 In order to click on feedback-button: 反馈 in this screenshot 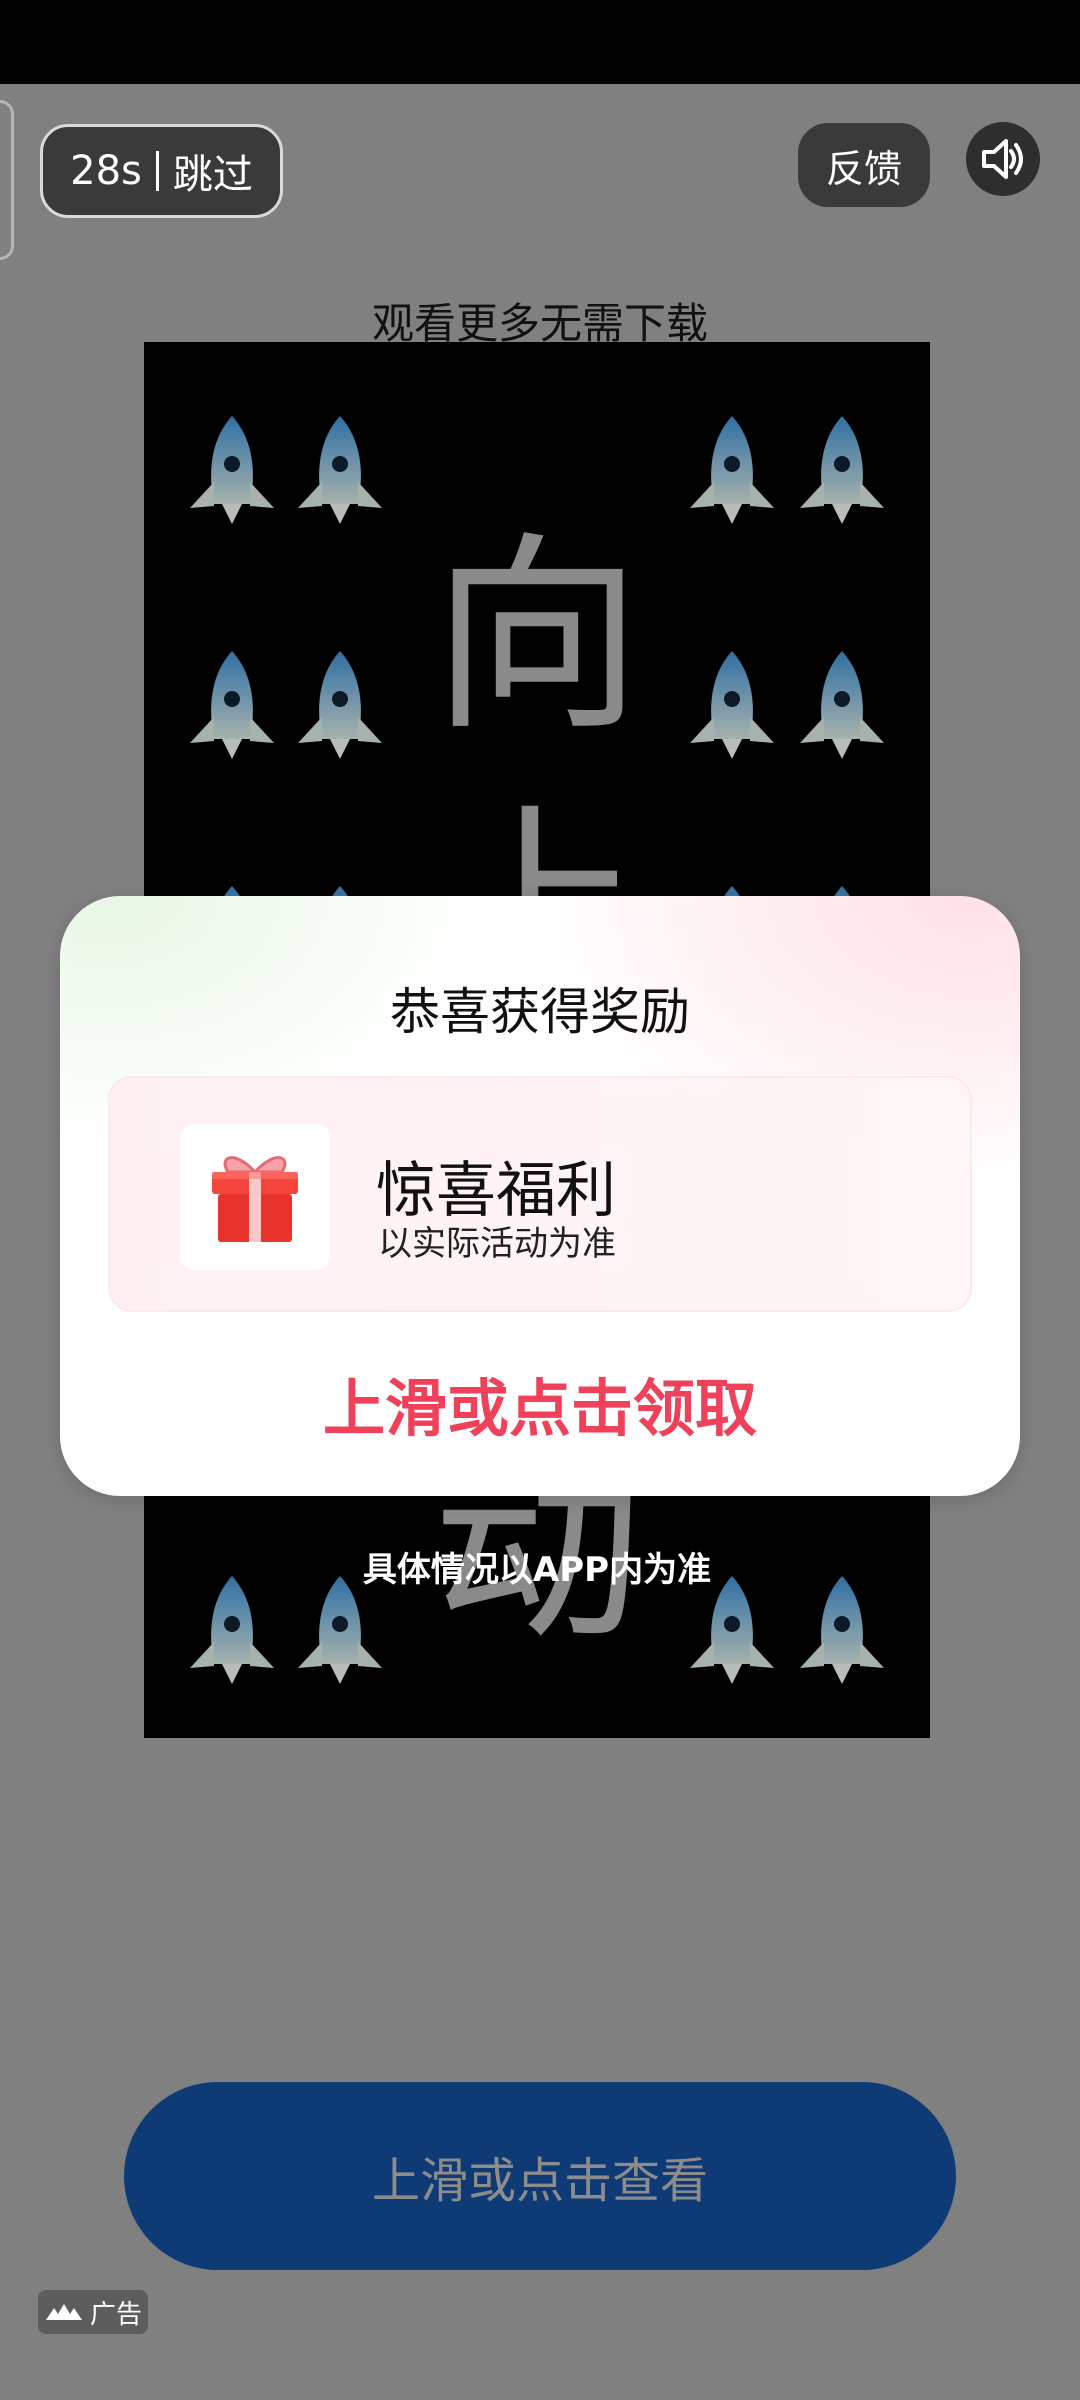, I will do `click(864, 165)`.